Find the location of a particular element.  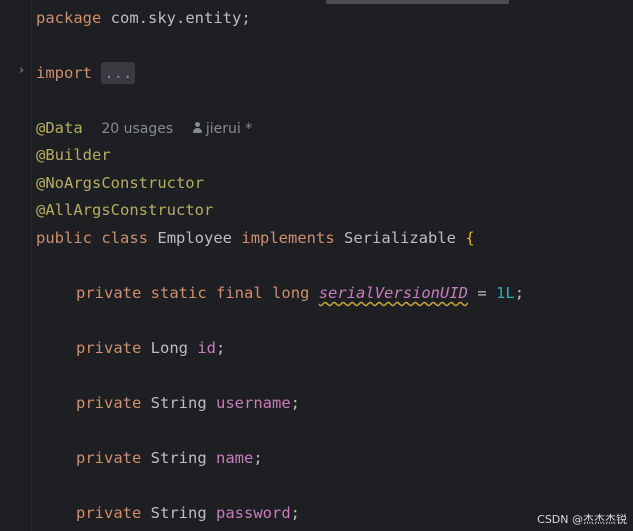

author-hint: jierui * is located at coordinates (222, 129).